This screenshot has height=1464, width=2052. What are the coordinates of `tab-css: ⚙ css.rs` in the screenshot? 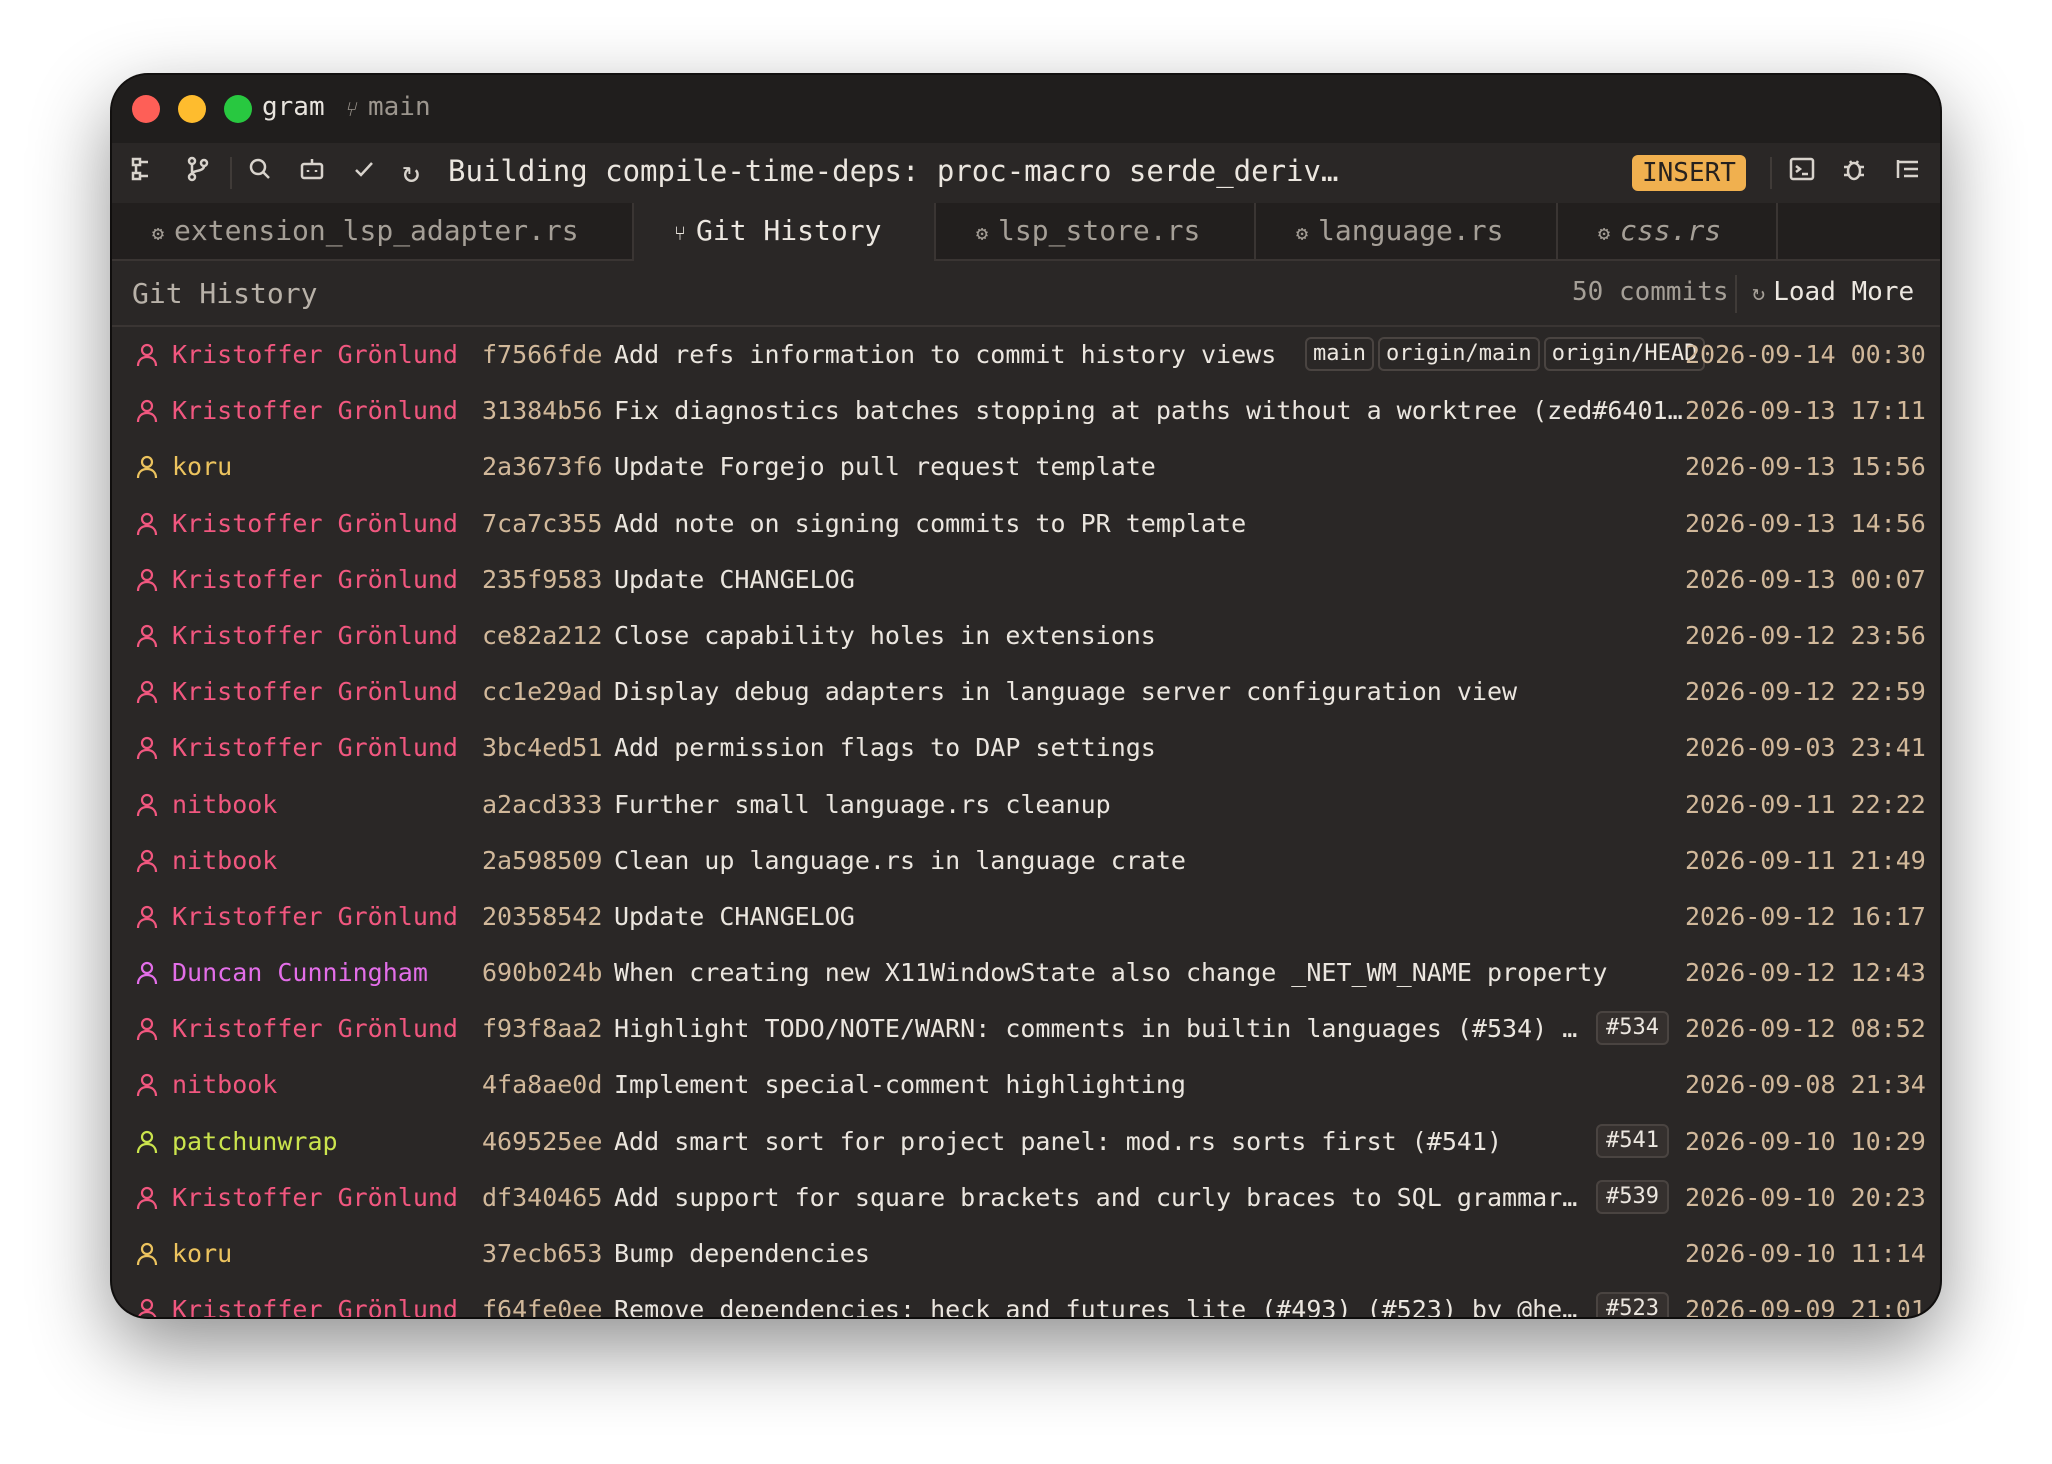 It's located at (1668, 231).